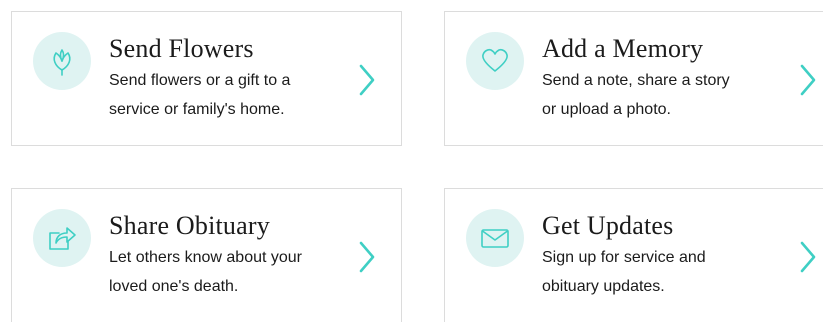  I want to click on card-description-line: service or family's home., so click(197, 109).